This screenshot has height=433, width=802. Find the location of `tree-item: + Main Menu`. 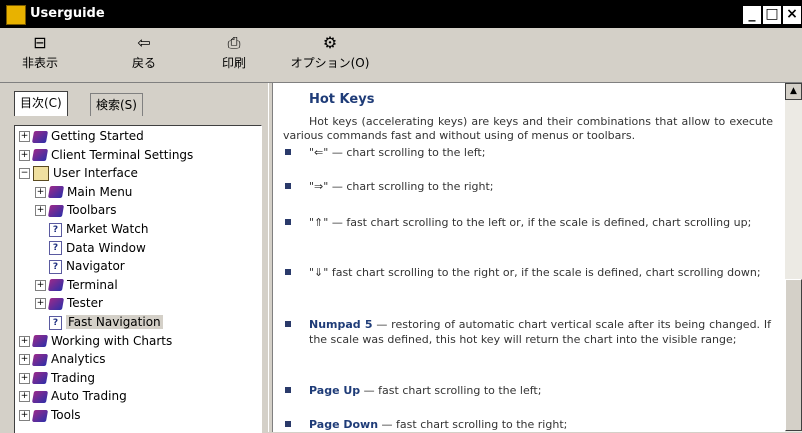

tree-item: + Main Menu is located at coordinates (83, 192).